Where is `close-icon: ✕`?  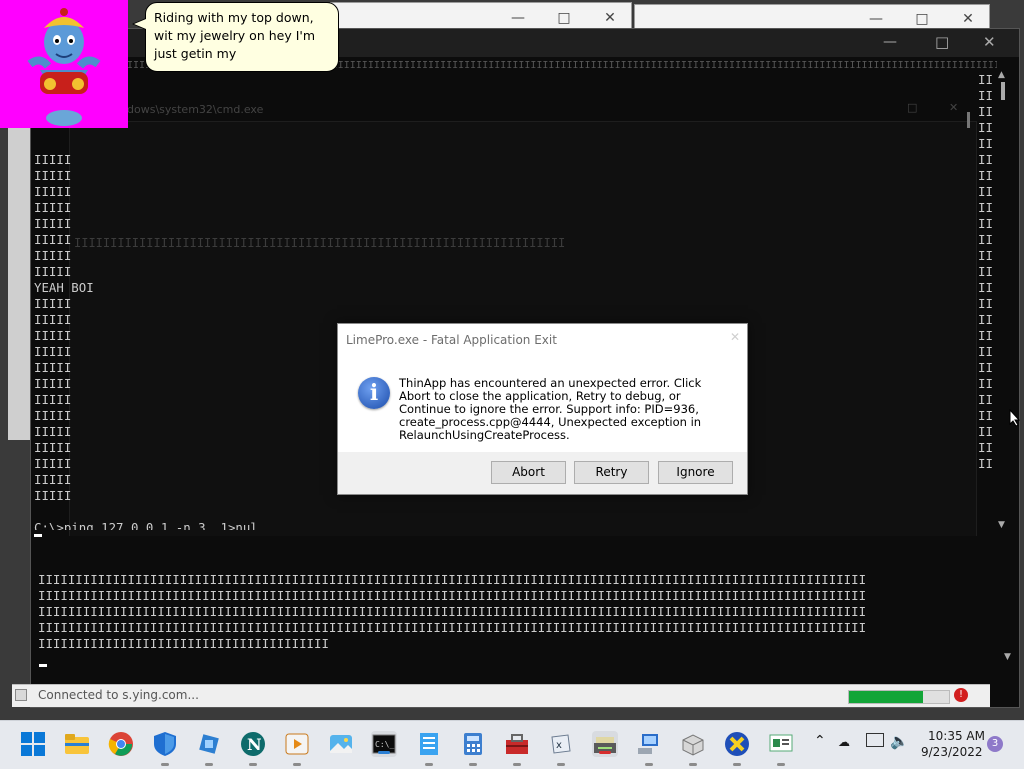 close-icon: ✕ is located at coordinates (989, 42).